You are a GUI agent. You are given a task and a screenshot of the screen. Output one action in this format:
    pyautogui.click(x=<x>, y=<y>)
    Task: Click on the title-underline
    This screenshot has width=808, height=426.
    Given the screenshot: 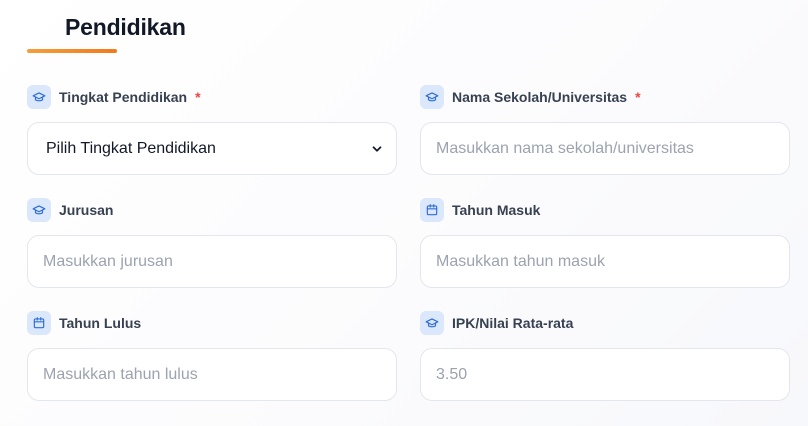 What is the action you would take?
    pyautogui.click(x=72, y=51)
    